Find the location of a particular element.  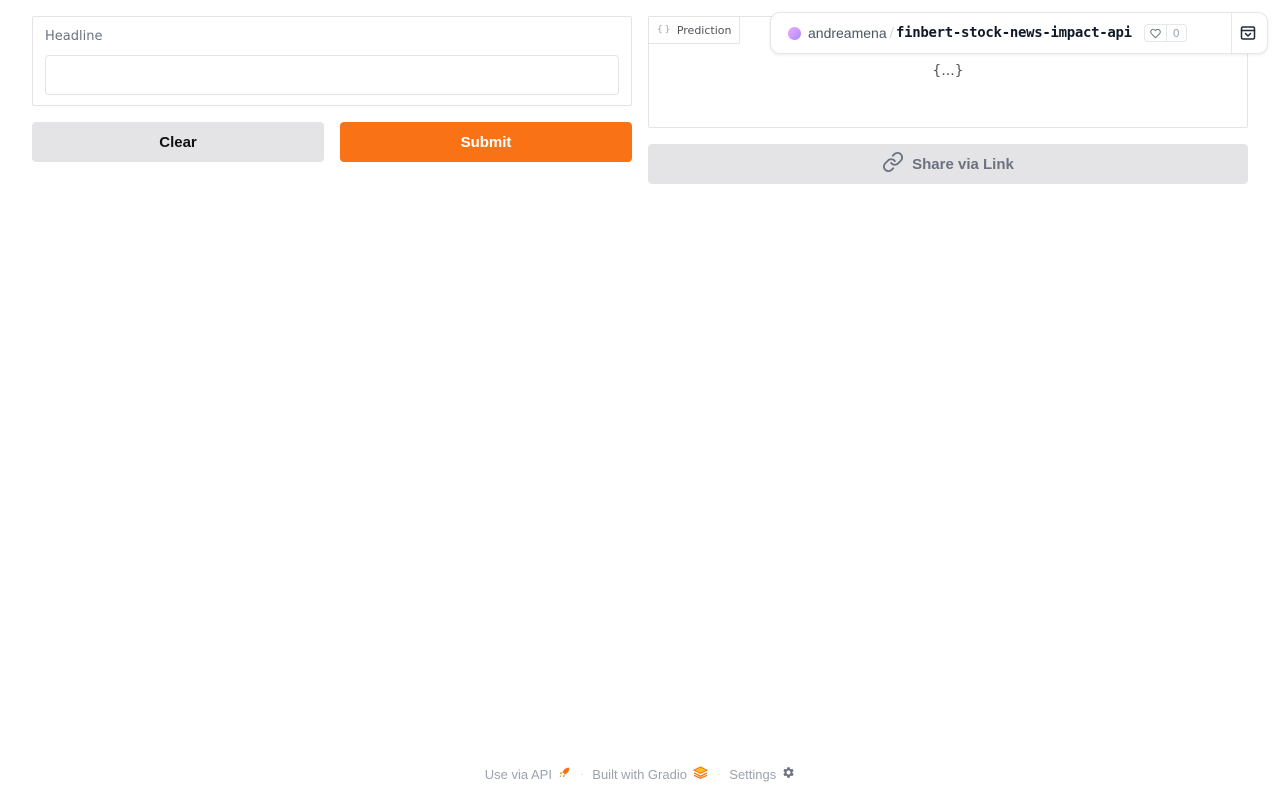

built-with-gradio-label: Built with Gradio is located at coordinates (639, 774).